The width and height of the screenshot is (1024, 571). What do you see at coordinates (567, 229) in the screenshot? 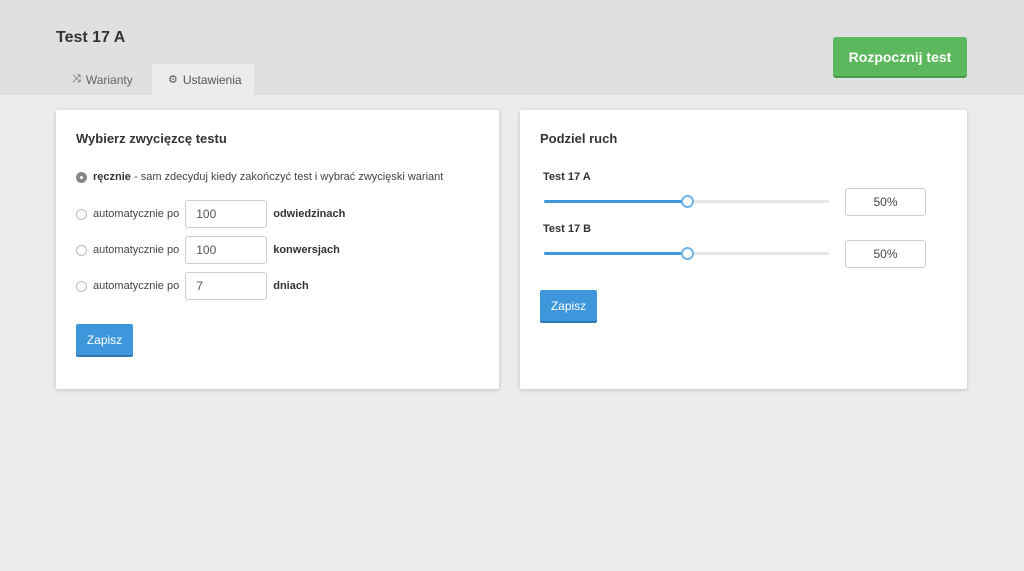
I see `variant-b-label: Test 17 B` at bounding box center [567, 229].